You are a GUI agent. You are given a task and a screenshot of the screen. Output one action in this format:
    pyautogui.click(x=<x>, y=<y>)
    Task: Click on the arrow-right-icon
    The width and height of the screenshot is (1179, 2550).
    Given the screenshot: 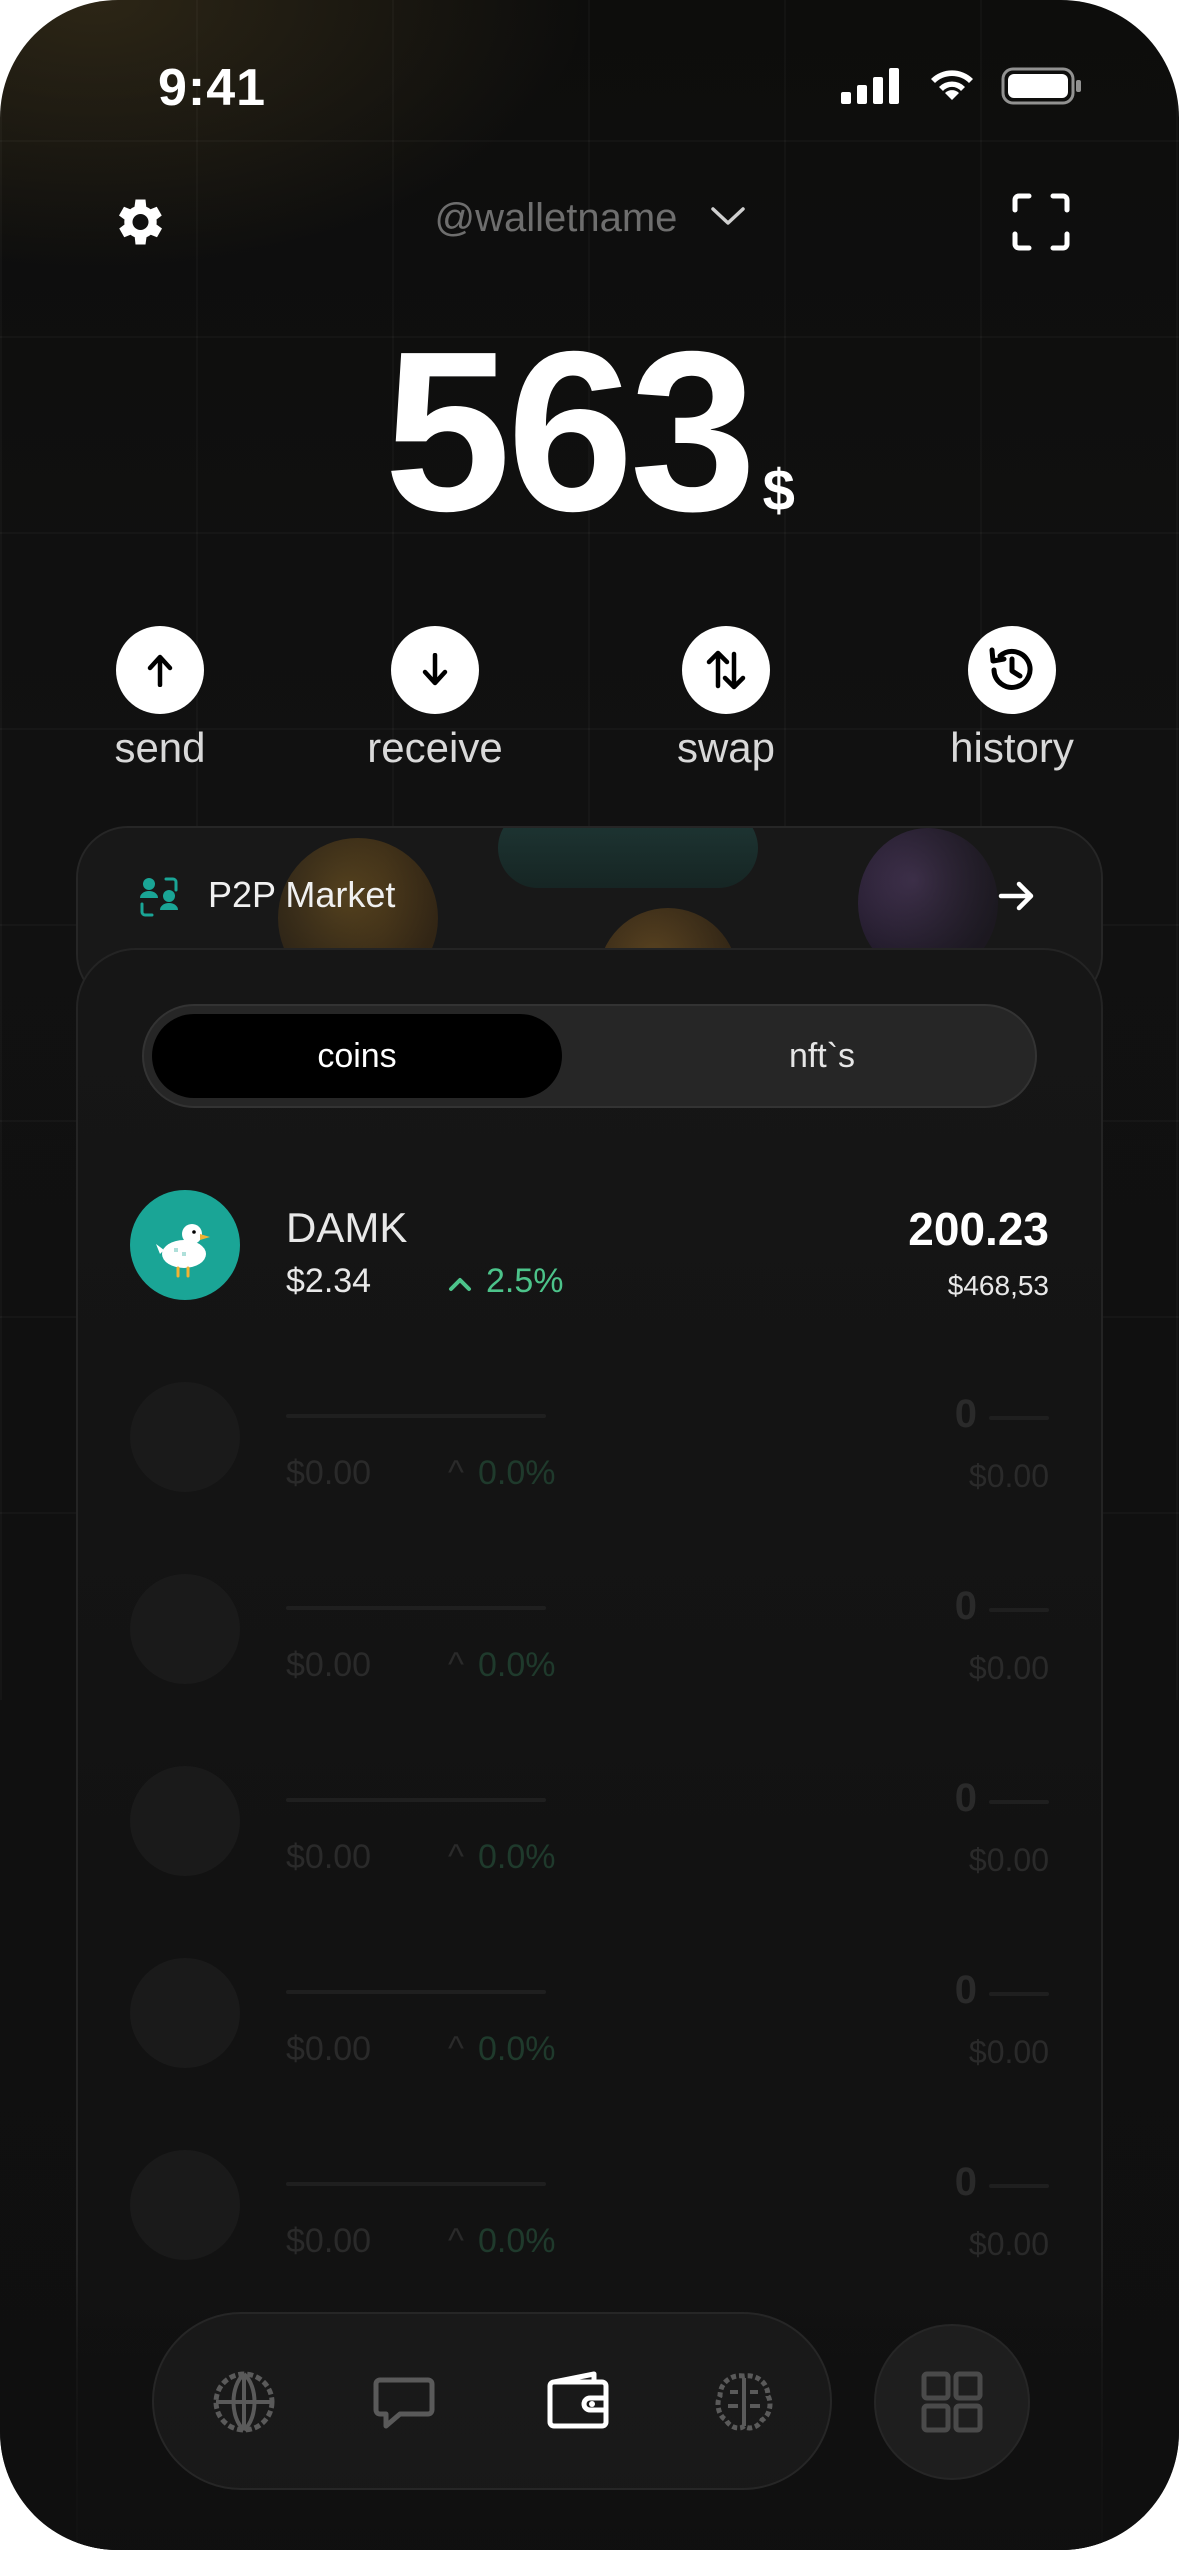 What is the action you would take?
    pyautogui.click(x=1016, y=896)
    